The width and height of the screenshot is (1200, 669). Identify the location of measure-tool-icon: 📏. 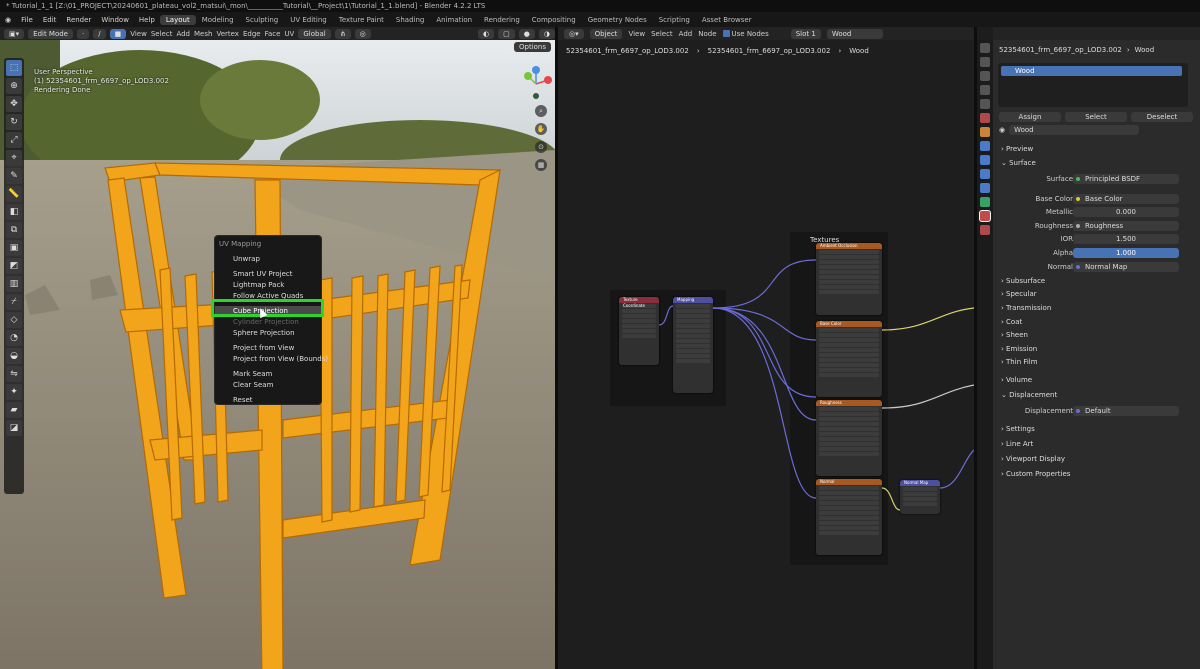
(14, 194).